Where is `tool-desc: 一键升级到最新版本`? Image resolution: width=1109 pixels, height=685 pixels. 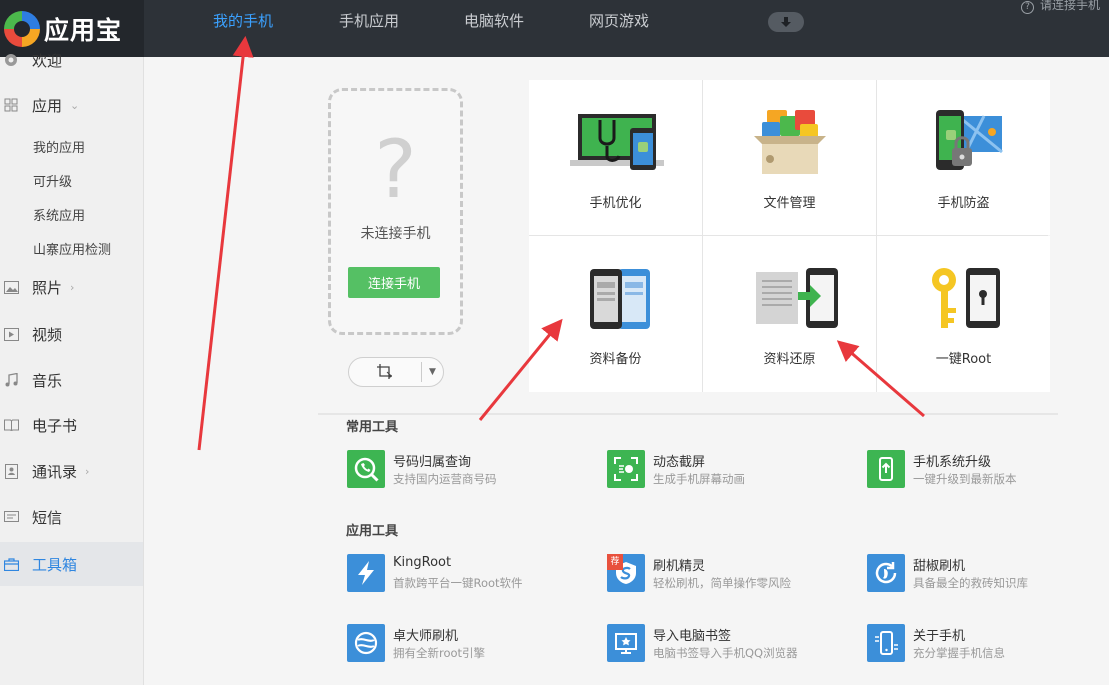
tool-desc: 一键升级到最新版本 is located at coordinates (965, 479).